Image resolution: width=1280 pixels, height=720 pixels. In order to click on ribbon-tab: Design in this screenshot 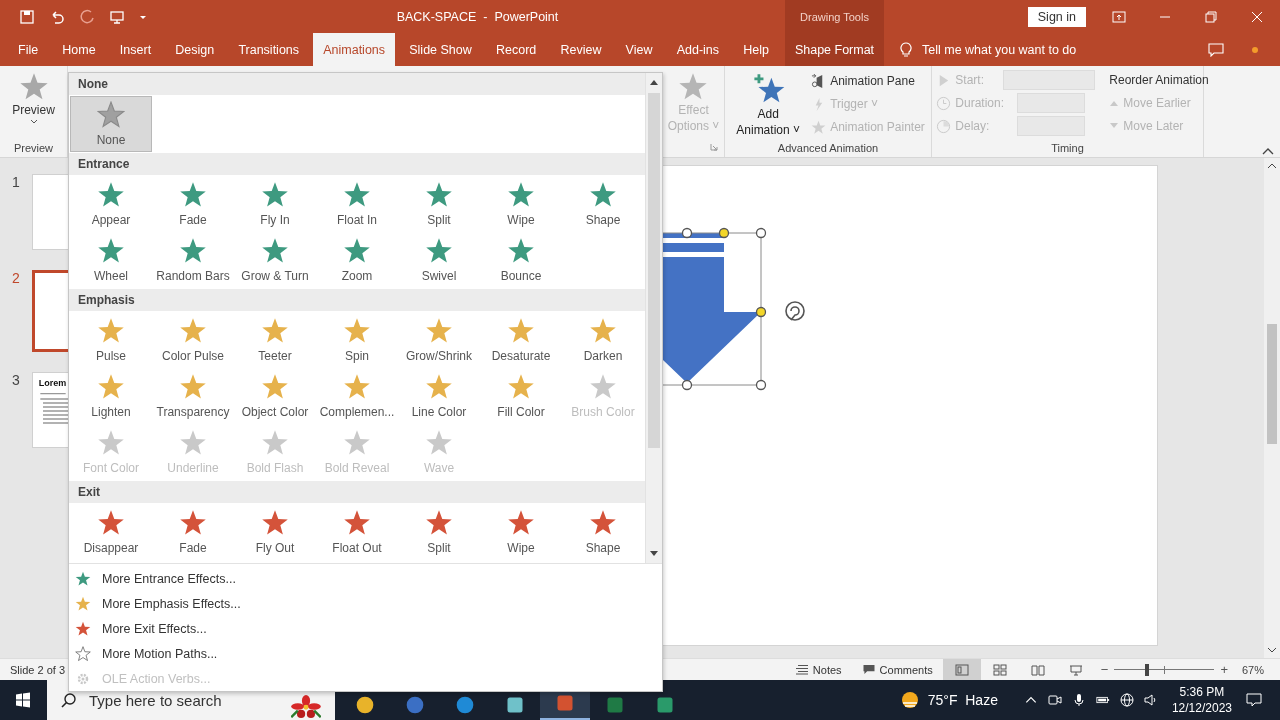, I will do `click(195, 49)`.